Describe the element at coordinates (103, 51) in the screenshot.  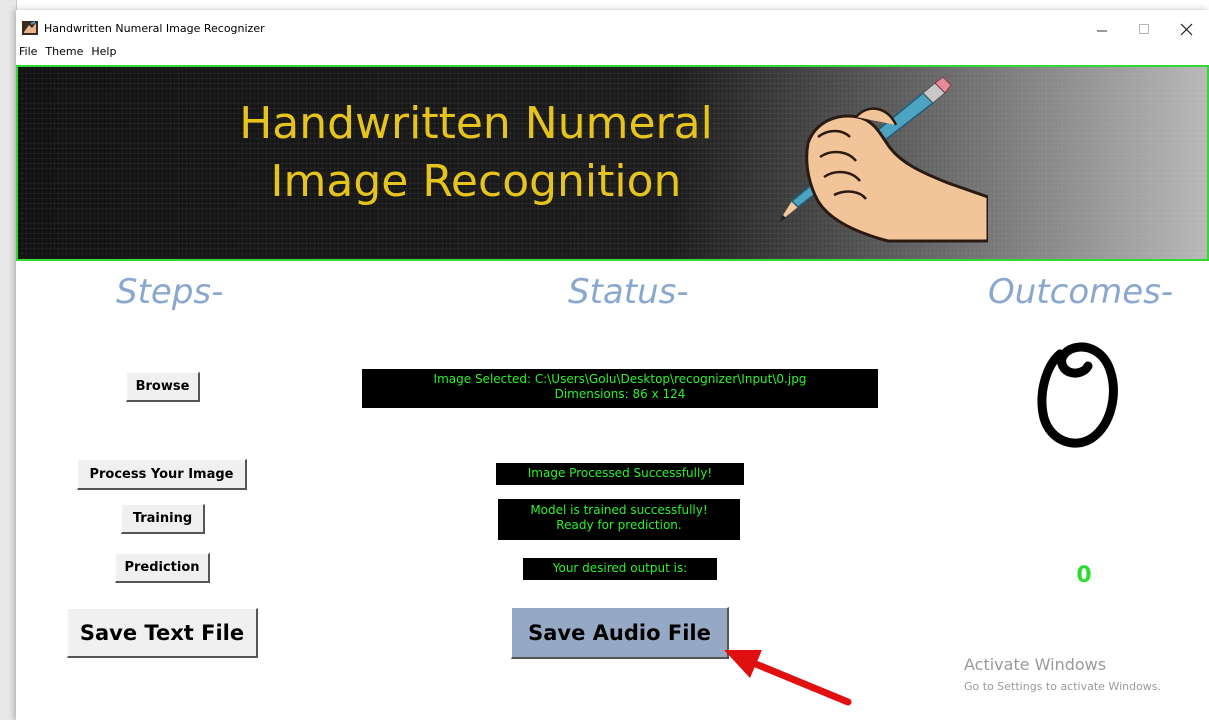
I see `menu-help: Help` at that location.